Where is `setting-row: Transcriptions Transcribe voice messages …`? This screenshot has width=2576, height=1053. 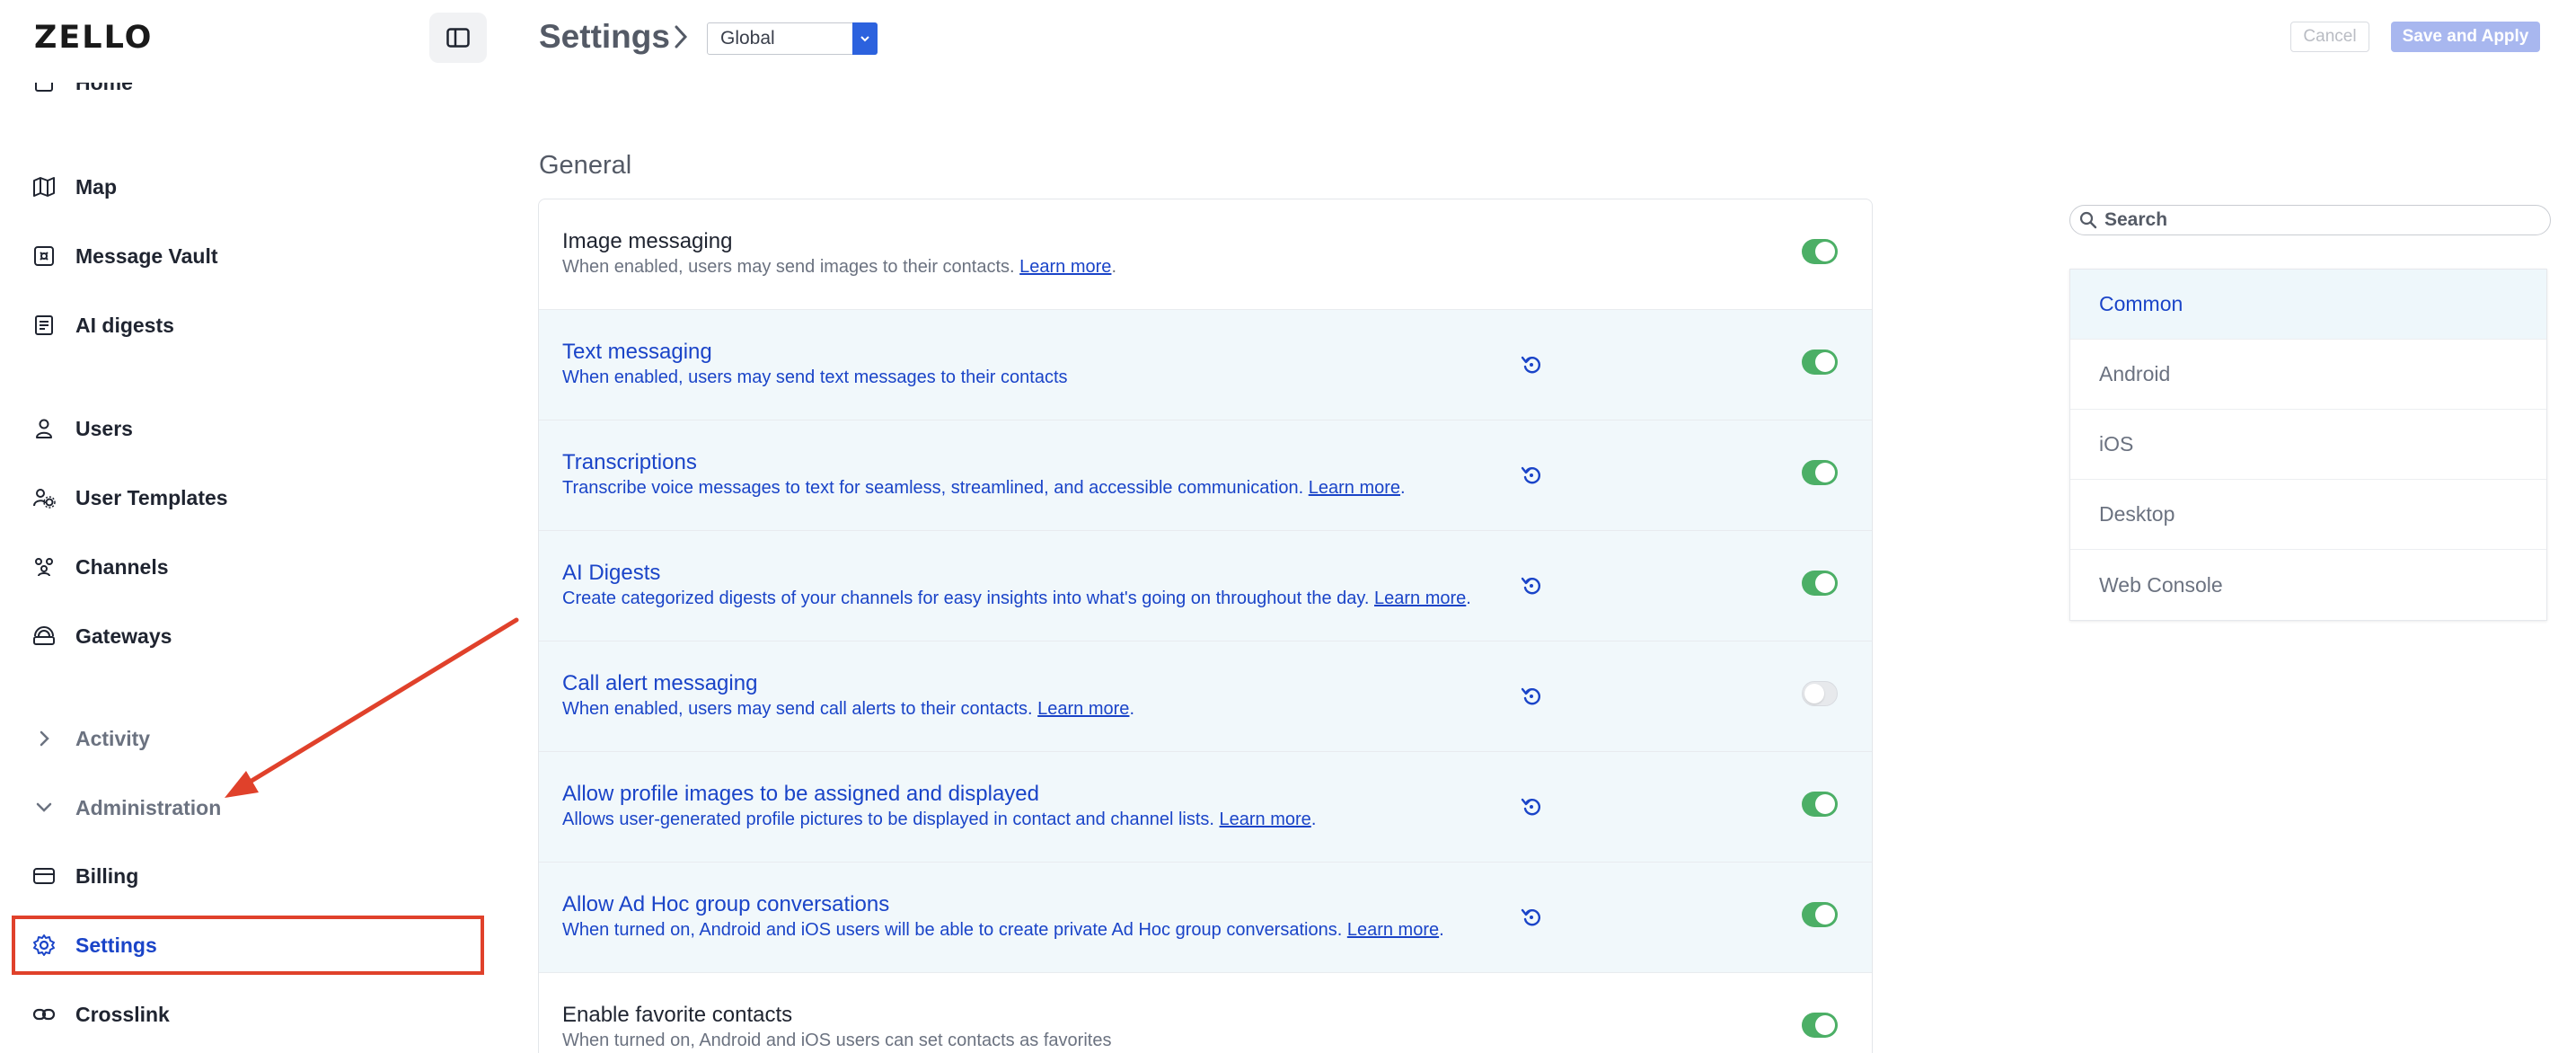 setting-row: Transcriptions Transcribe voice messages … is located at coordinates (1205, 476).